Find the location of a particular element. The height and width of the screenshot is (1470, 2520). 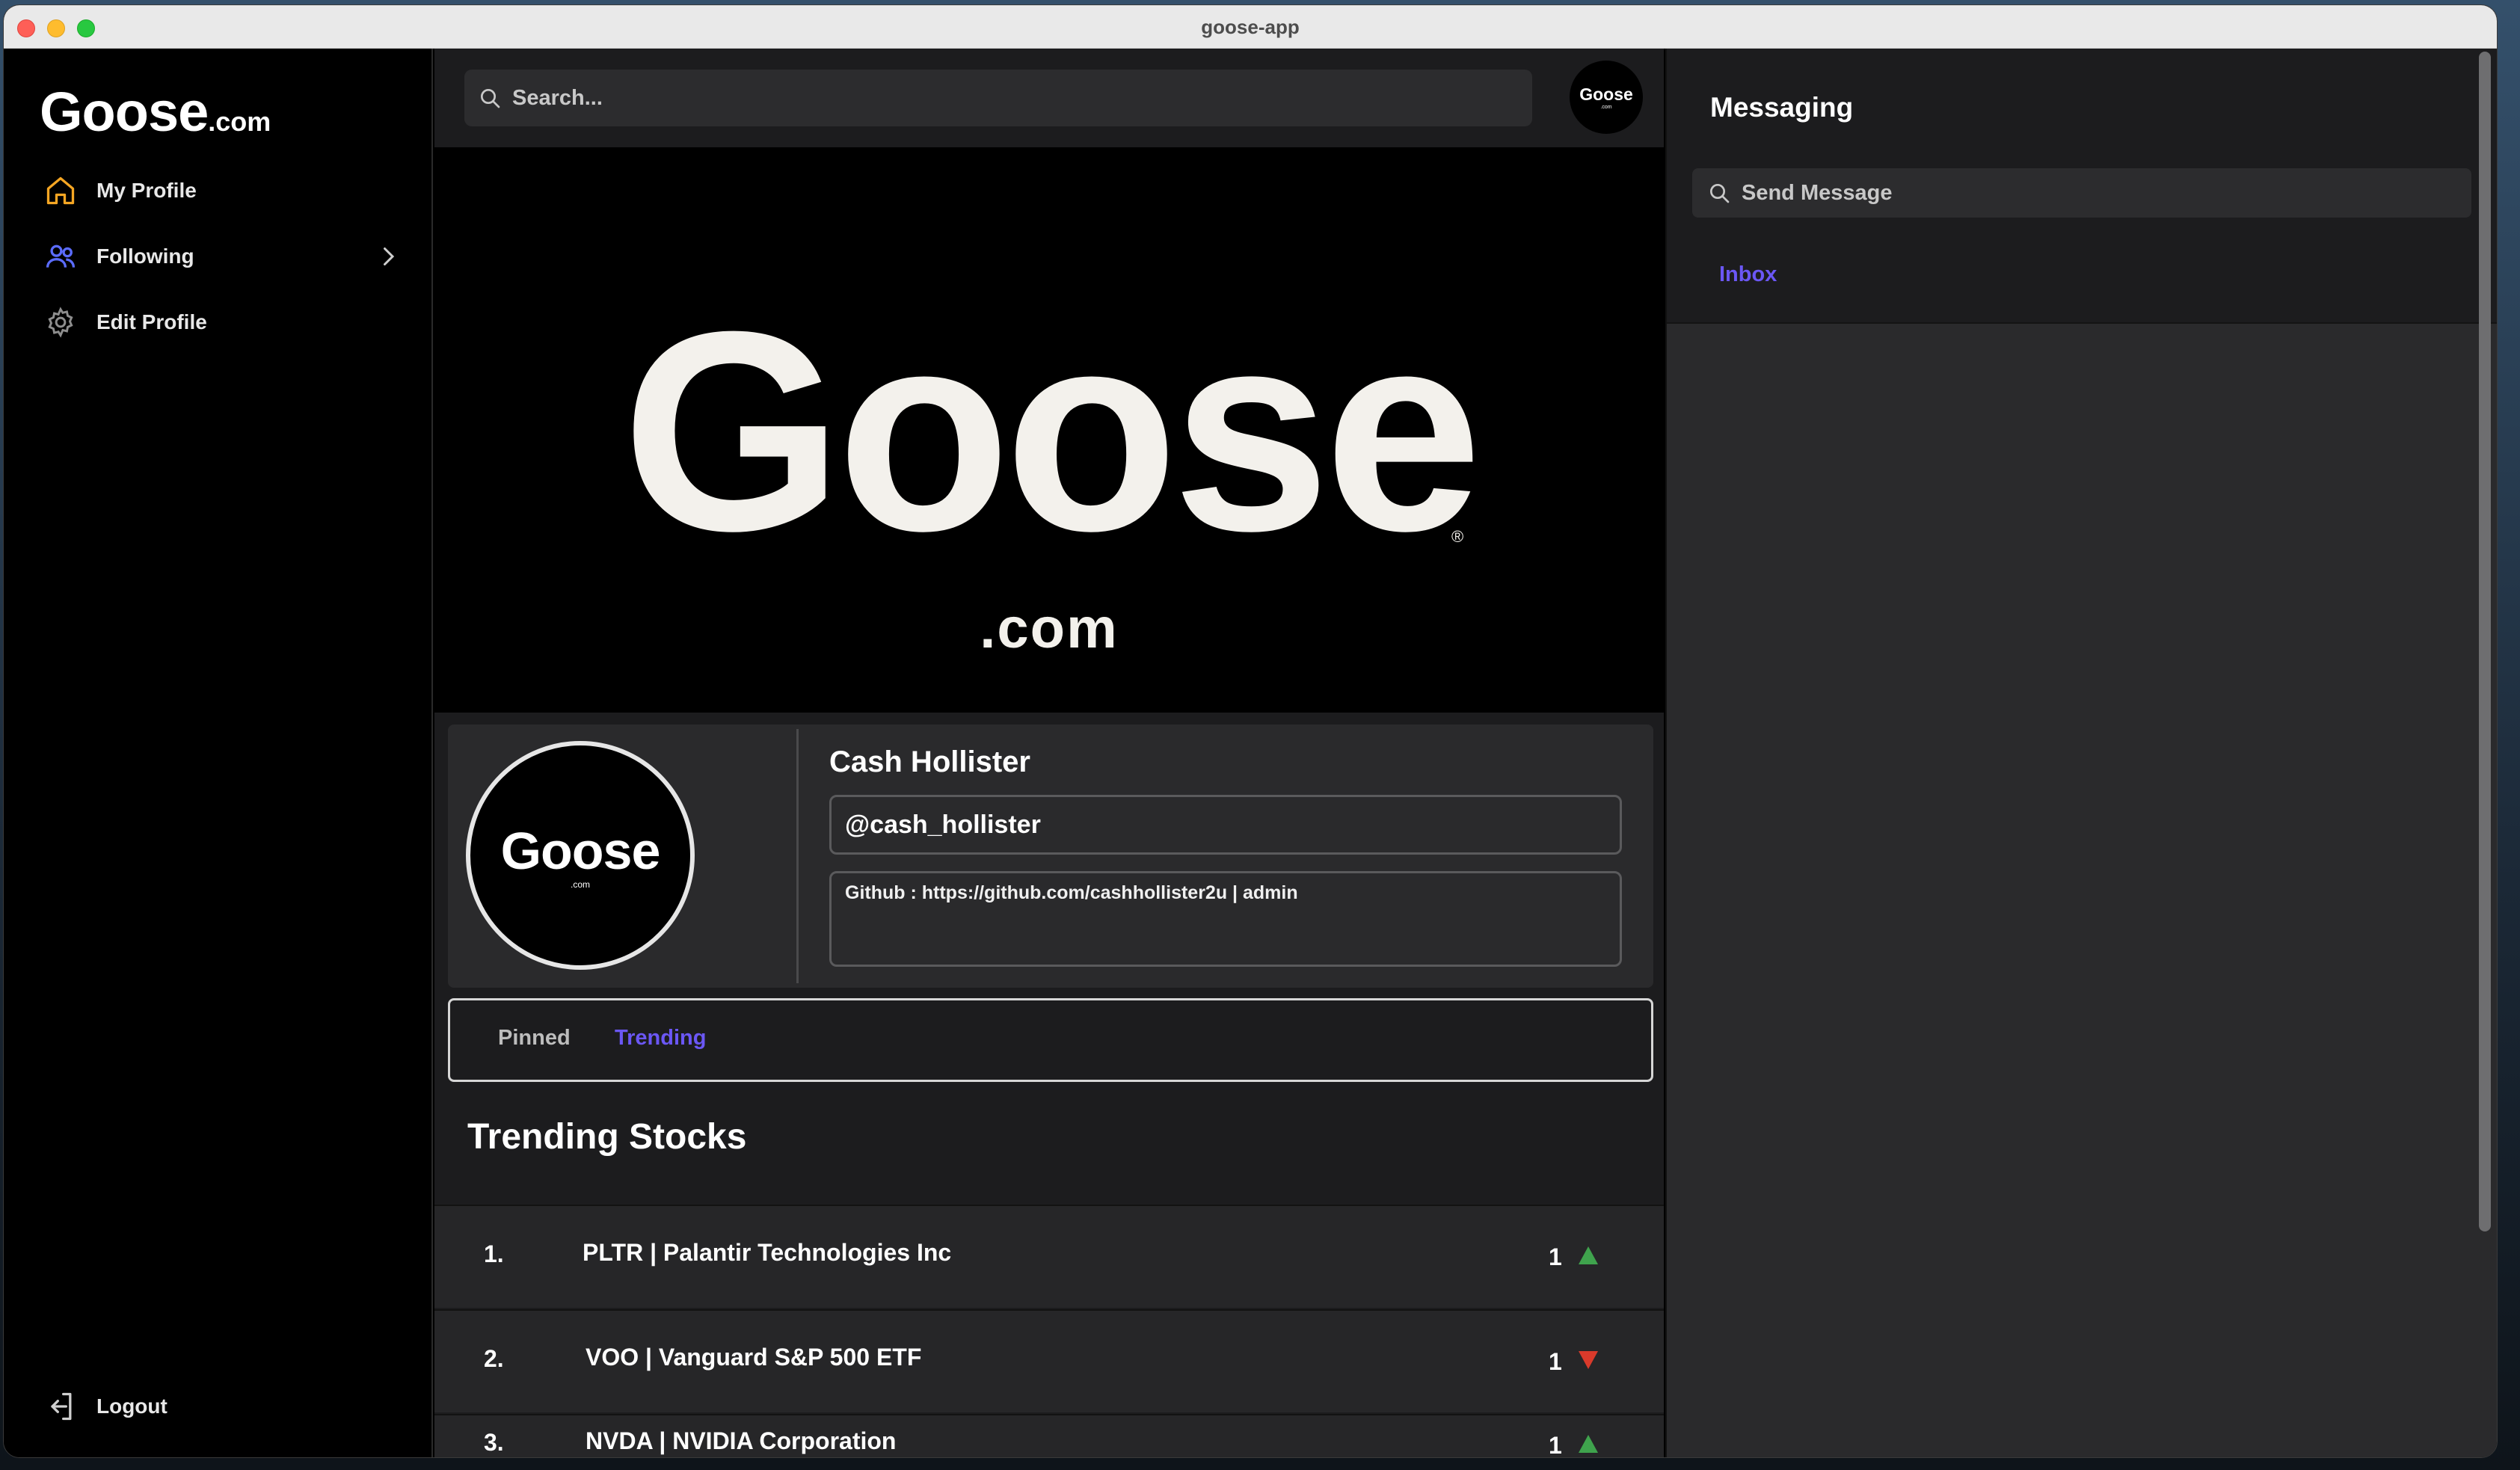

profile-tabs: Pinned Trending is located at coordinates (1050, 1040).